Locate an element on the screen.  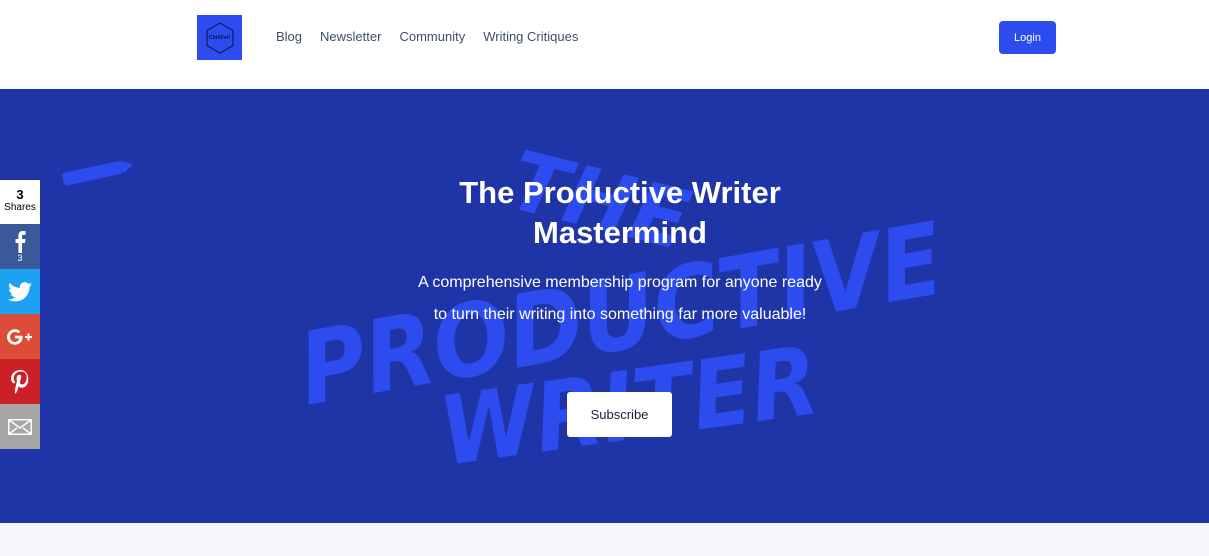
share-count: 3 is located at coordinates (20, 194).